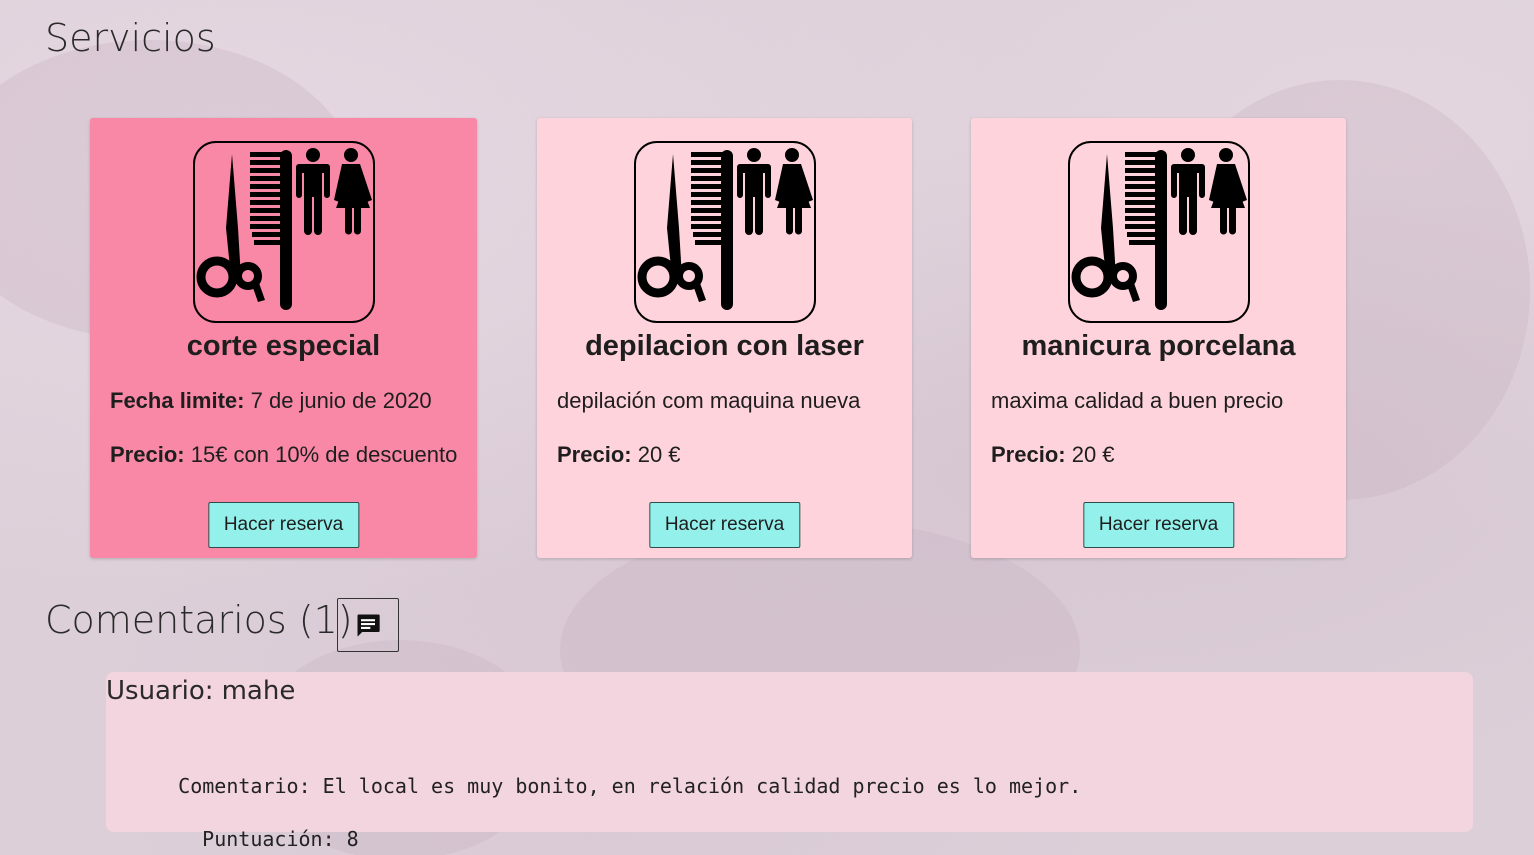 The height and width of the screenshot is (855, 1534). Describe the element at coordinates (709, 400) in the screenshot. I see `description-text: depilación com maquina nueva` at that location.